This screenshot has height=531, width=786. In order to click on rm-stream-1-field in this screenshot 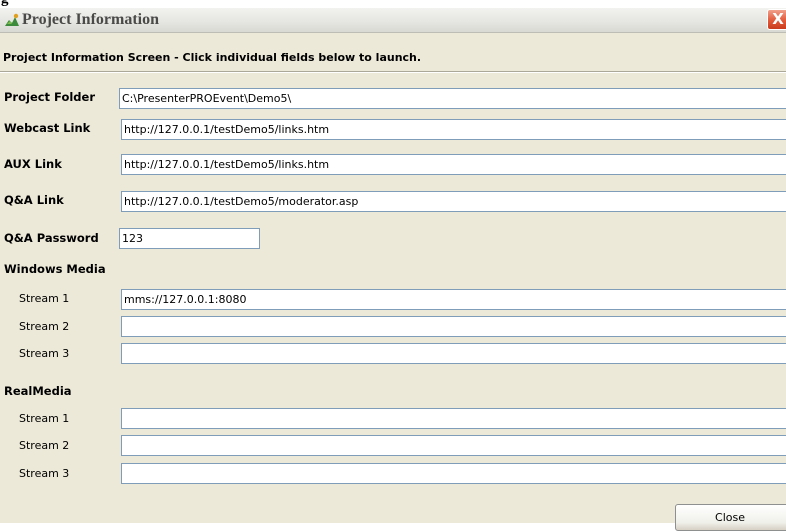, I will do `click(453, 418)`.